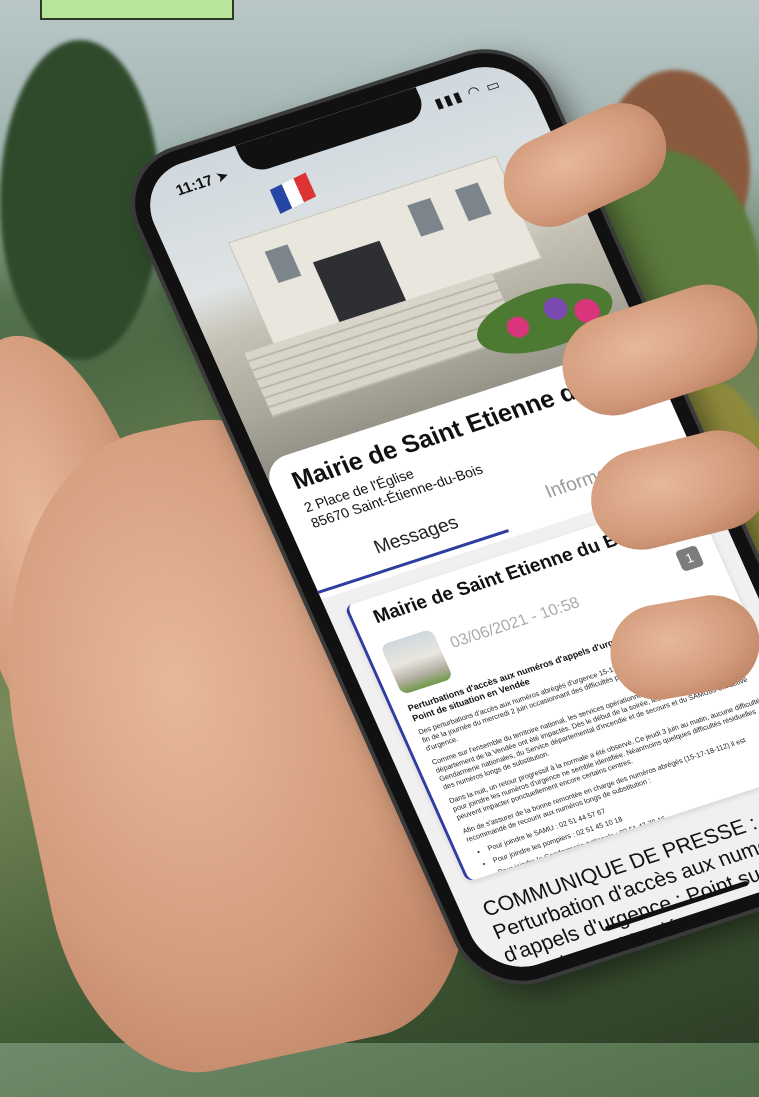 The image size is (759, 1097). Describe the element at coordinates (416, 535) in the screenshot. I see `tab-messages: Messages` at that location.